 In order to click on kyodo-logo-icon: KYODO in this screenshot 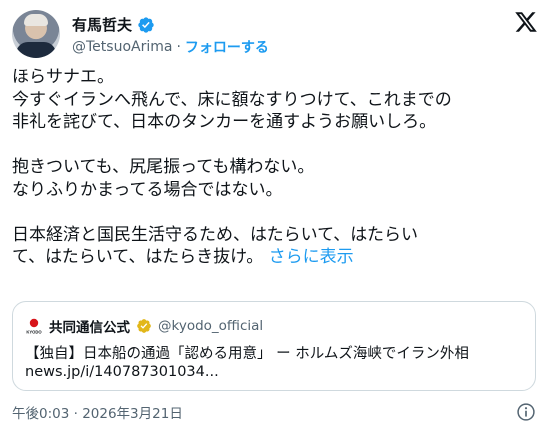, I will do `click(34, 326)`.